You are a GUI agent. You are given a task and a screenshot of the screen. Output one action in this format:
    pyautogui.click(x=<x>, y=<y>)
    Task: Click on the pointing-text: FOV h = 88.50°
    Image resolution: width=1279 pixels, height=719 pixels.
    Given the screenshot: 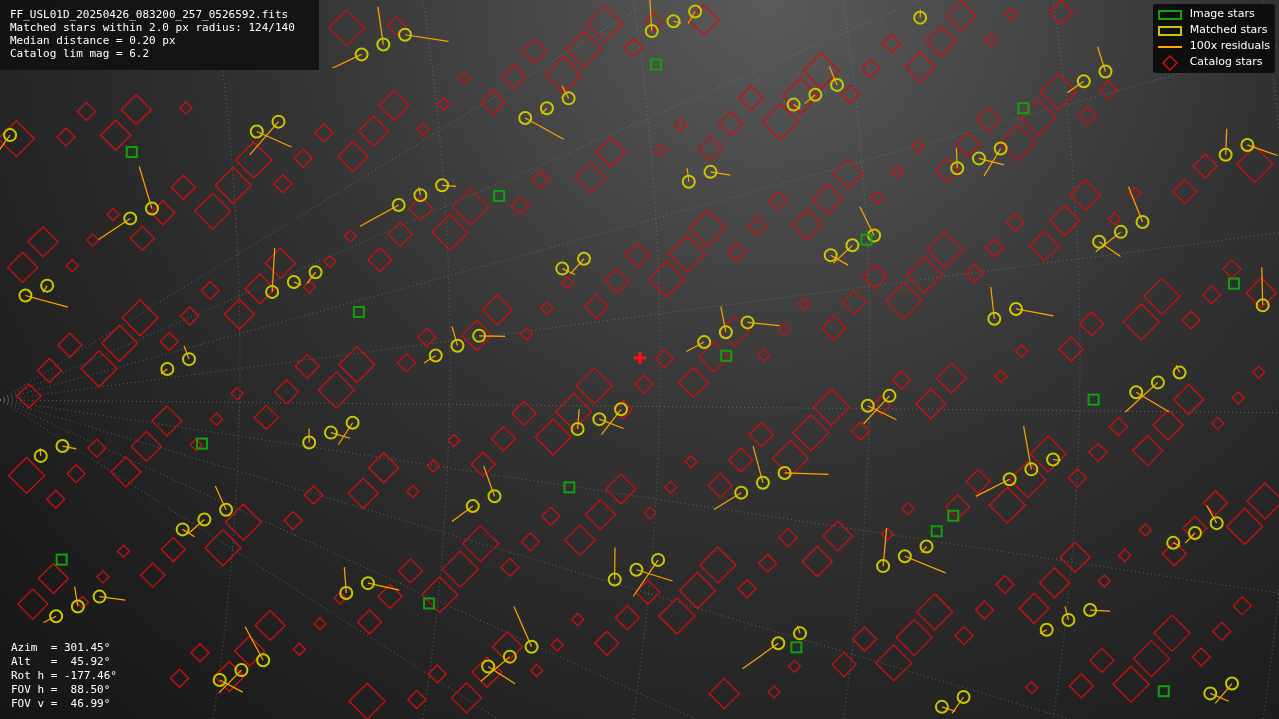 What is the action you would take?
    pyautogui.click(x=61, y=690)
    